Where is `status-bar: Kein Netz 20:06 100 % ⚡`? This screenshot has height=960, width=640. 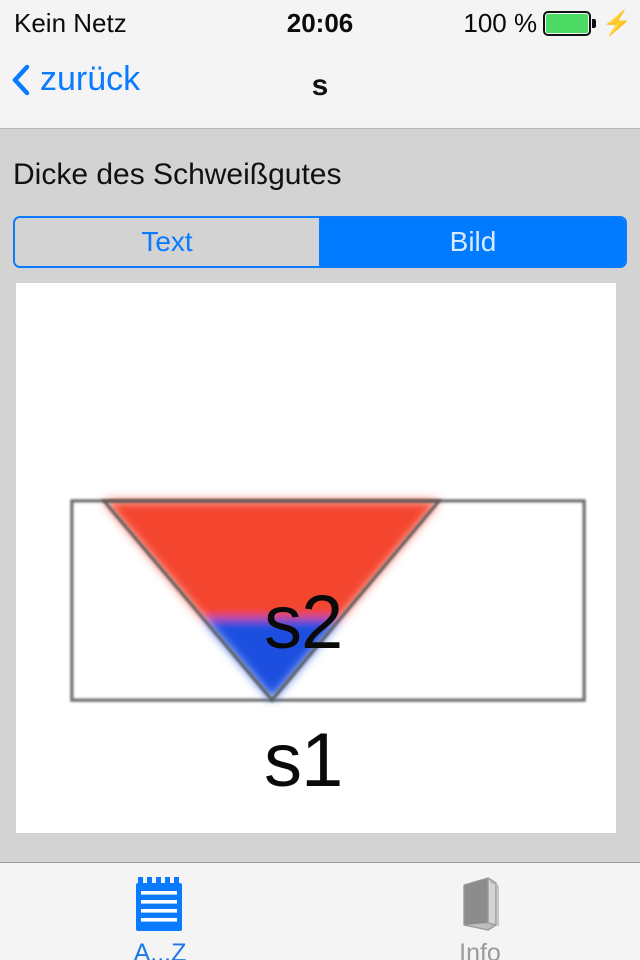
status-bar: Kein Netz 20:06 100 % ⚡ is located at coordinates (320, 22).